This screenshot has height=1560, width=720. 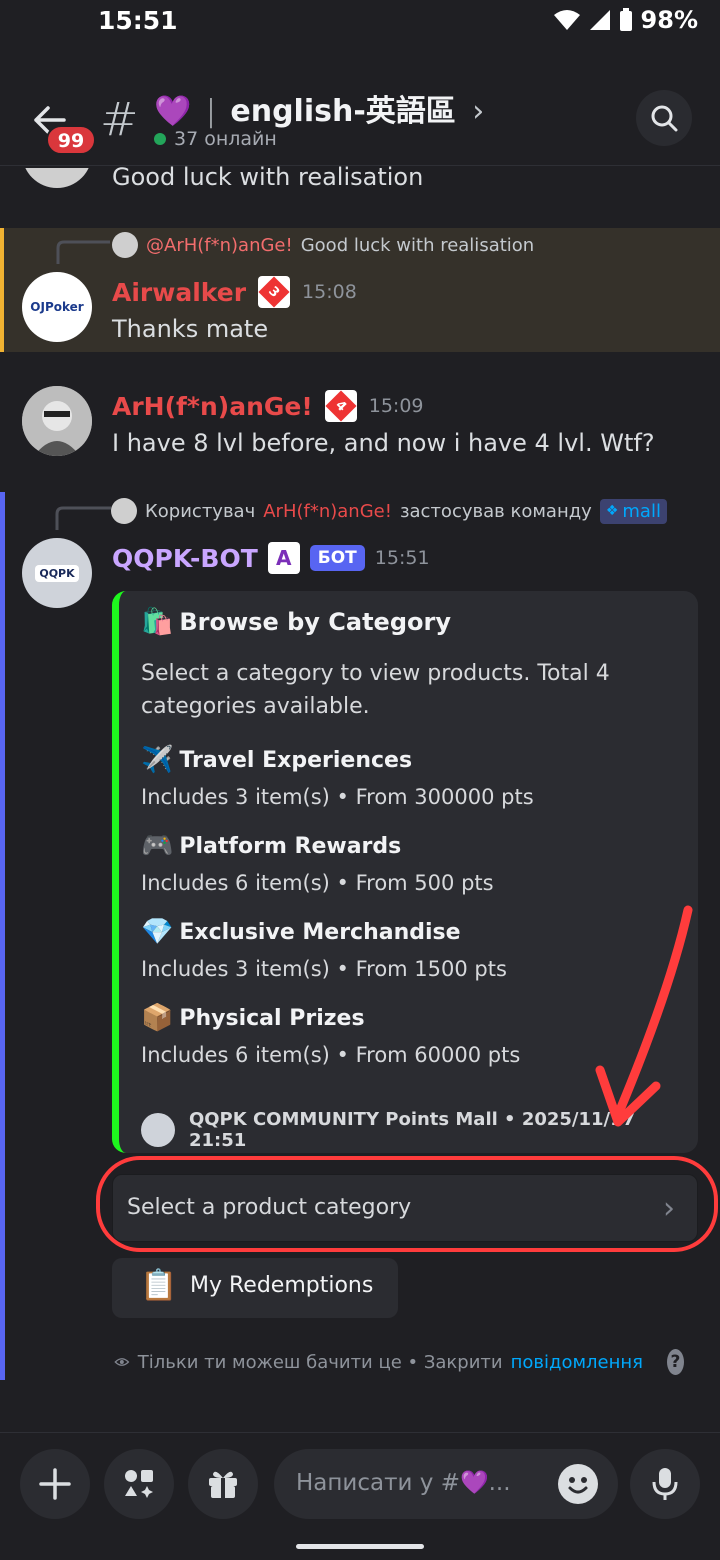 I want to click on search-button, so click(x=664, y=118).